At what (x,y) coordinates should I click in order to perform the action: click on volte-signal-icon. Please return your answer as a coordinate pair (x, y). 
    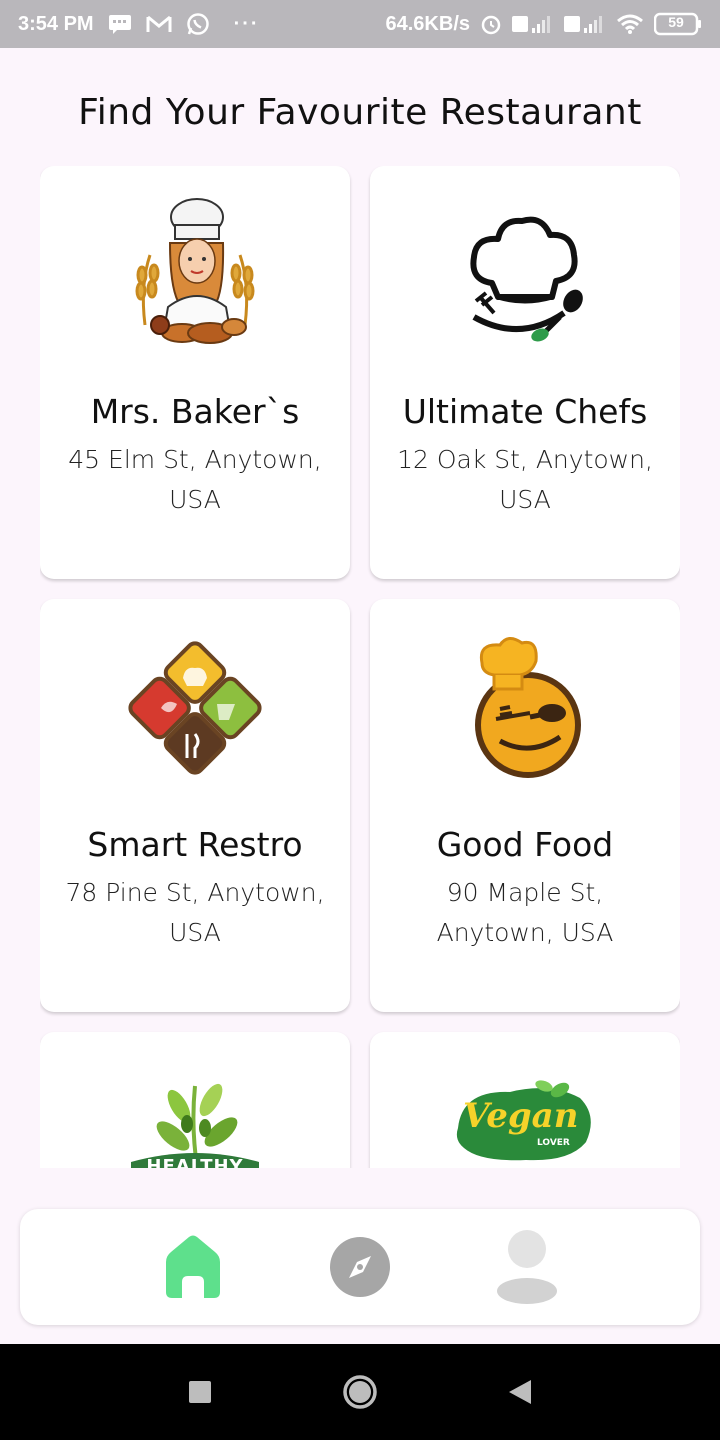
    Looking at the image, I should click on (533, 24).